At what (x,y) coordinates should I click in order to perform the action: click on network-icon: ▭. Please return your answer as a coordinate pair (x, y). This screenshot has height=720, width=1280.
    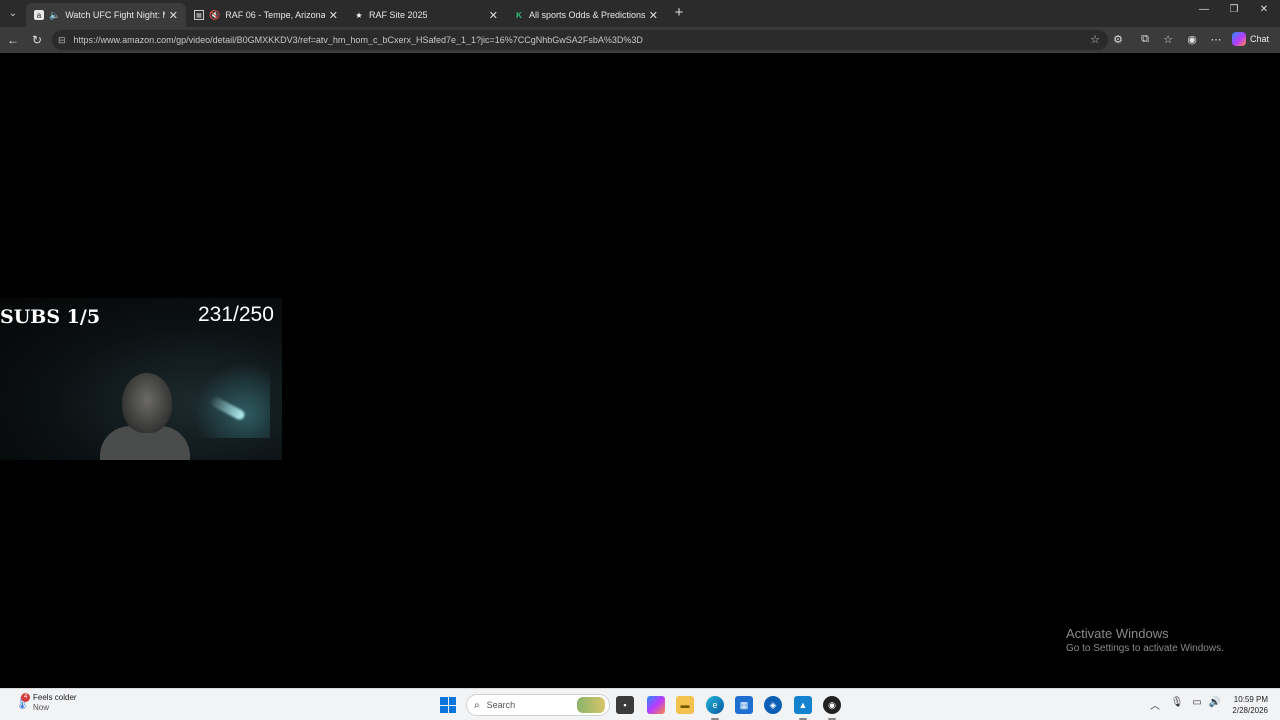
    Looking at the image, I should click on (1197, 702).